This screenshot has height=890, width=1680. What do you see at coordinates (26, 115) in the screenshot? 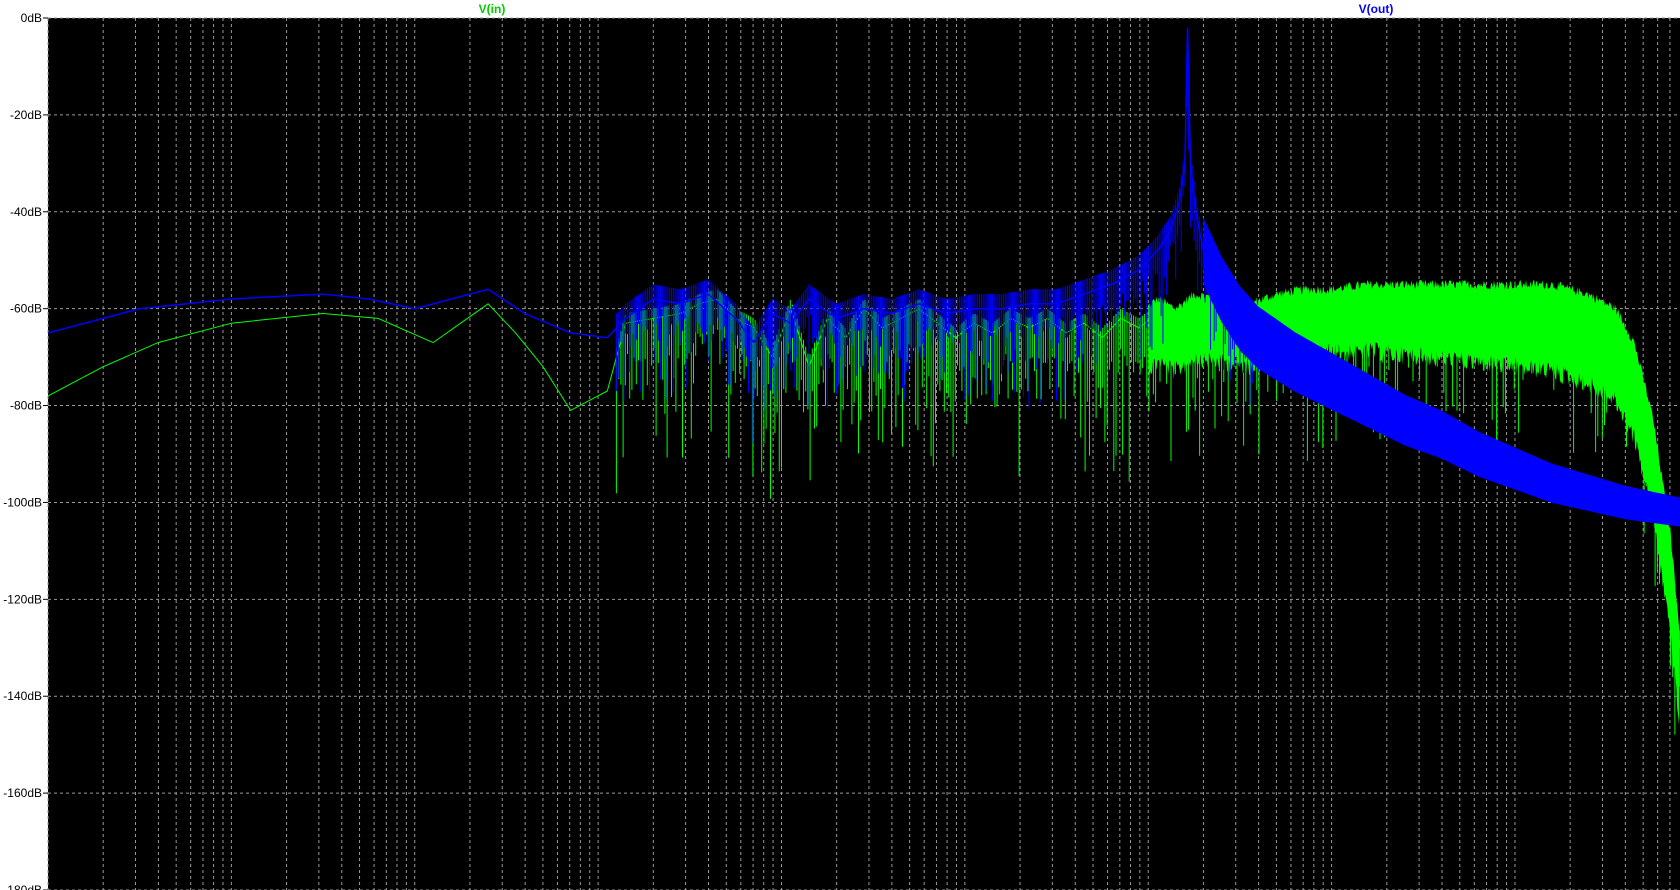
I see `y-tick-label: -20dB` at bounding box center [26, 115].